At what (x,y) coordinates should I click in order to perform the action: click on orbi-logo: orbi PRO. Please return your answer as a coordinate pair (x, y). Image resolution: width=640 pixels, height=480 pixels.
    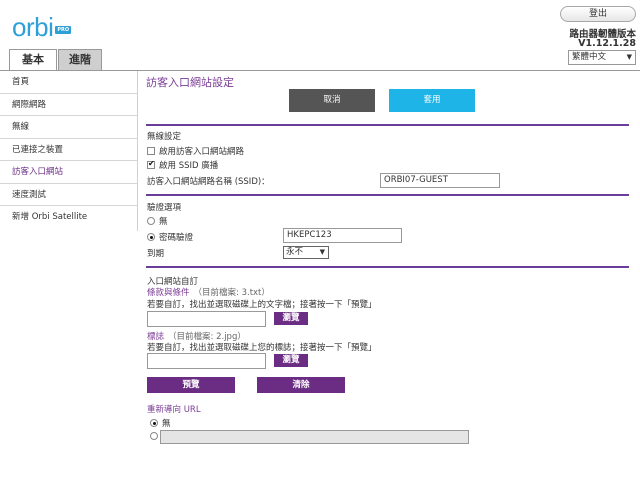
    Looking at the image, I should click on (42, 27).